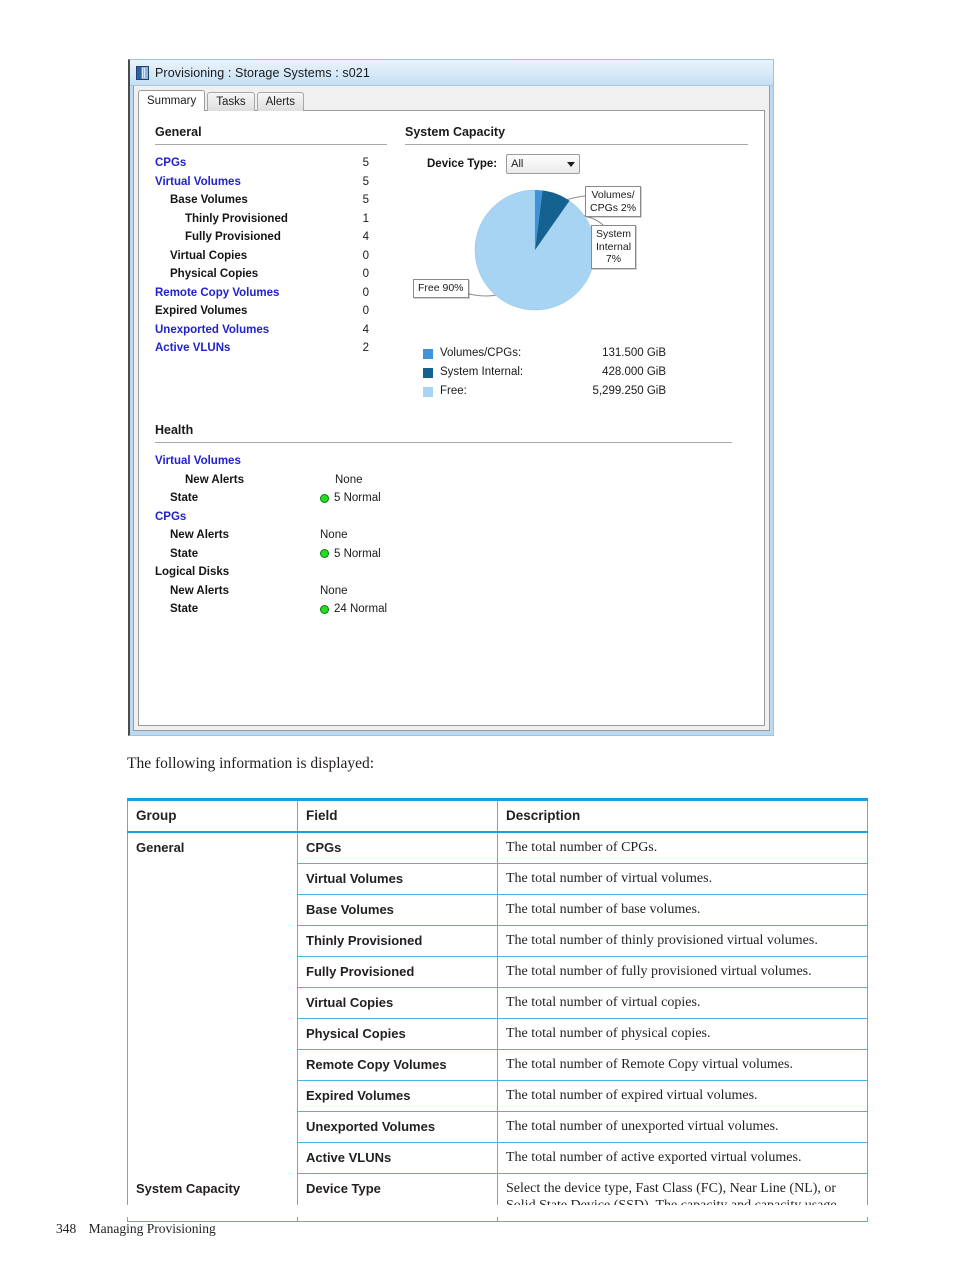  I want to click on description-cell: The total number of virtual volumes., so click(682, 879).